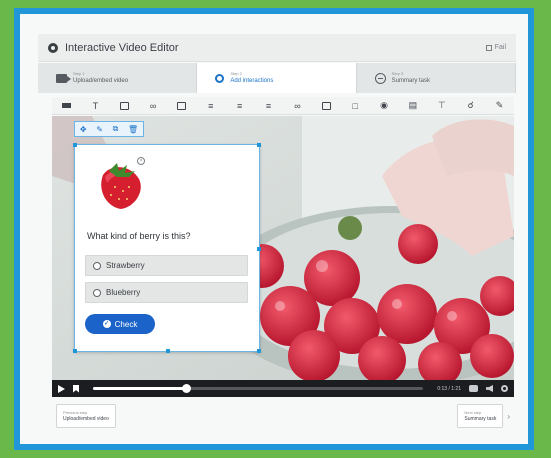 This screenshot has height=458, width=551. Describe the element at coordinates (220, 78) in the screenshot. I see `pin-icon` at that location.